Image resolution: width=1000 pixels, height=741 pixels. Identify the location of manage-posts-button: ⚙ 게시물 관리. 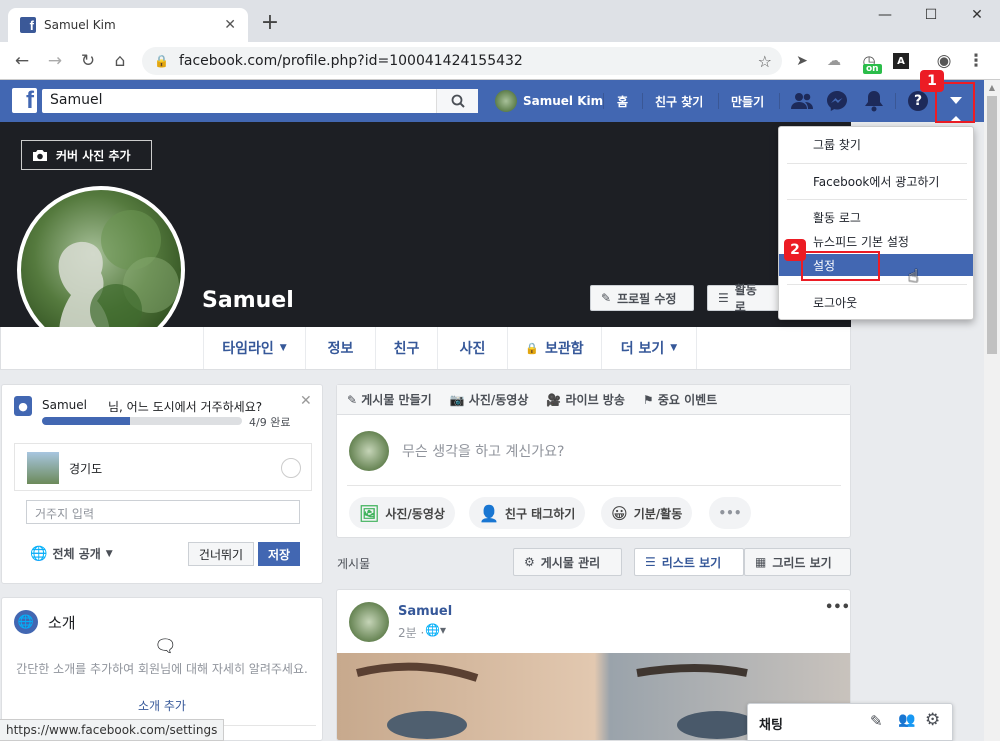
(567, 562).